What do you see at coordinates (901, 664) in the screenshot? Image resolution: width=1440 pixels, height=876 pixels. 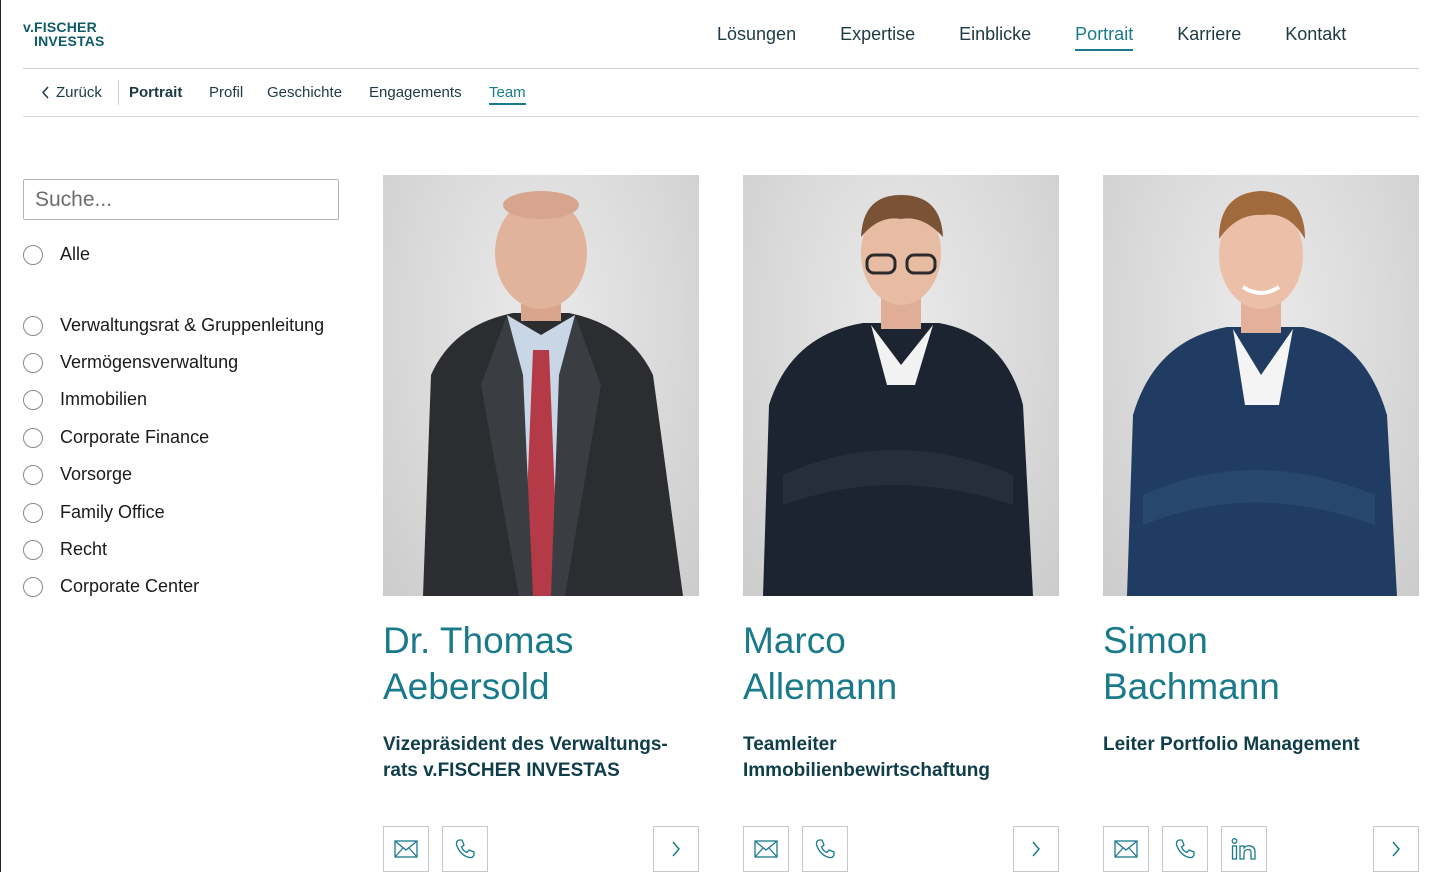 I see `person-name: Marco Allemann` at bounding box center [901, 664].